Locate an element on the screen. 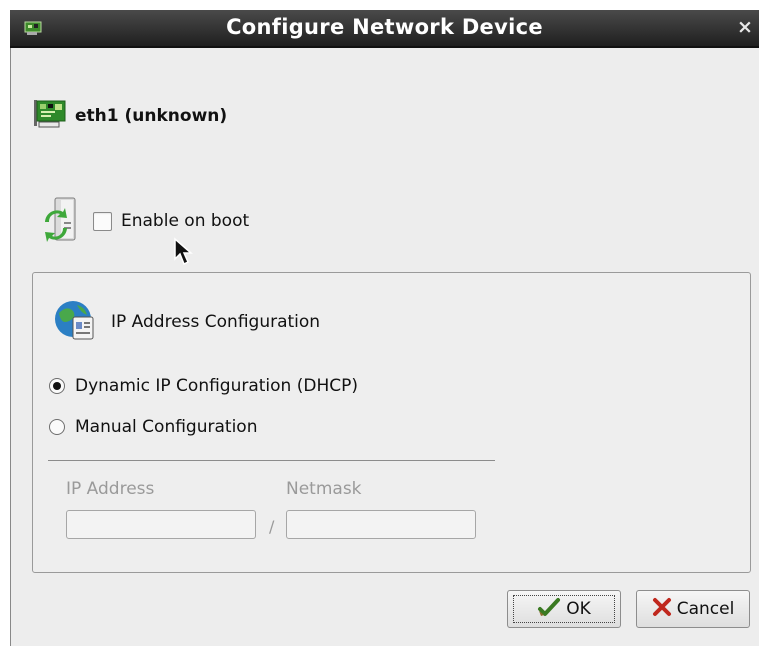 Image resolution: width=759 pixels, height=646 pixels. enable-on-boot-label: Enable on boot is located at coordinates (185, 221).